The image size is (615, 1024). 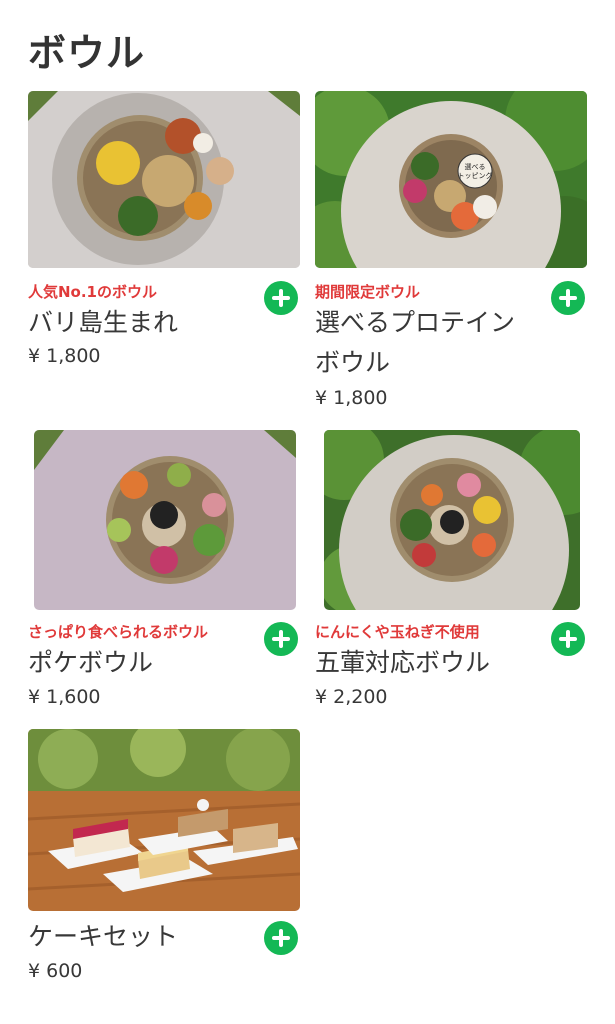 I want to click on item-name: ポケボウル, so click(x=91, y=662).